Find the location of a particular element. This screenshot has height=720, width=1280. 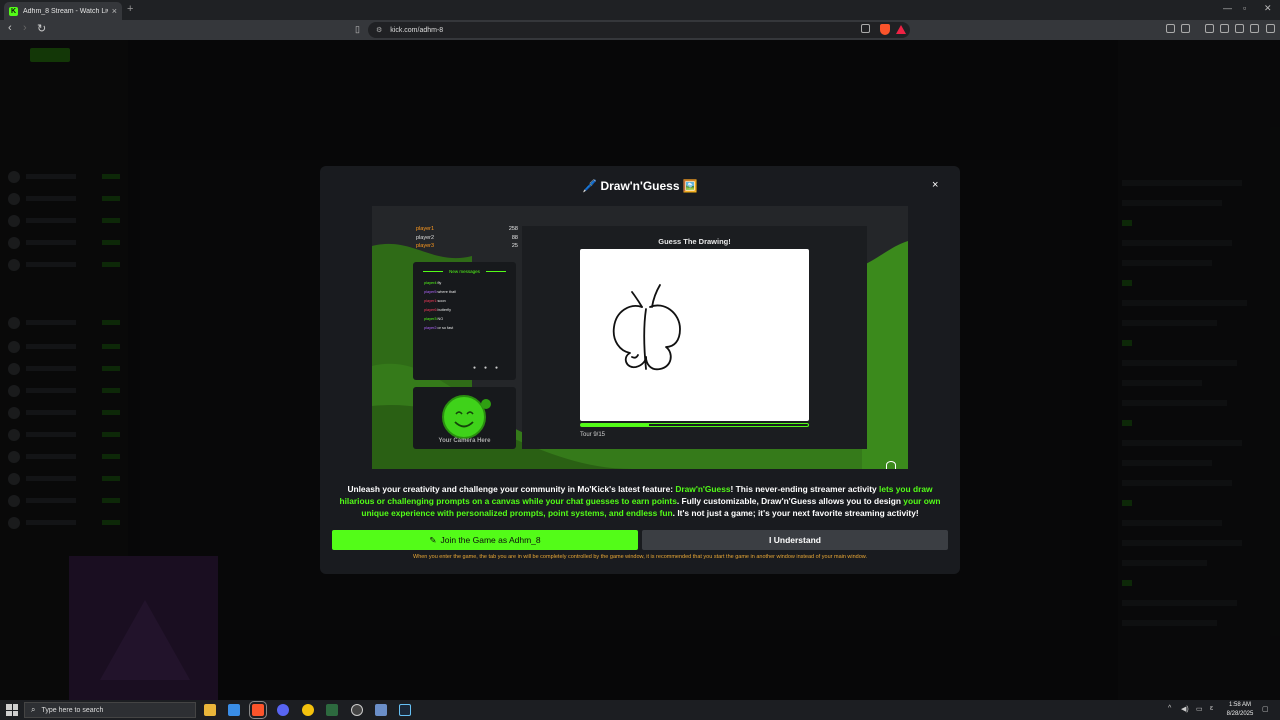

msg-text: NO is located at coordinates (440, 319).